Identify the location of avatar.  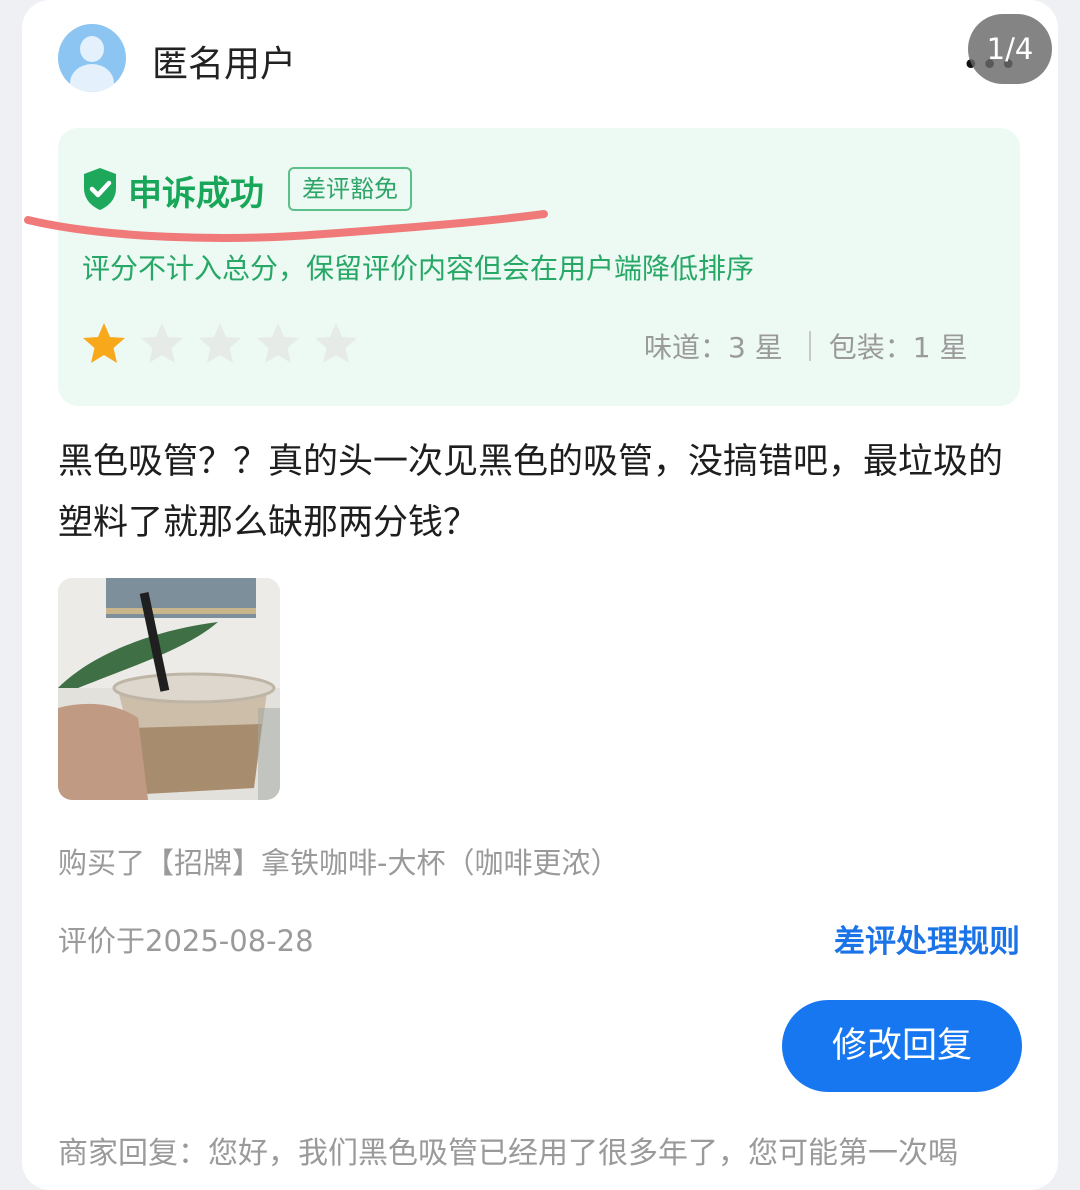
(92, 58).